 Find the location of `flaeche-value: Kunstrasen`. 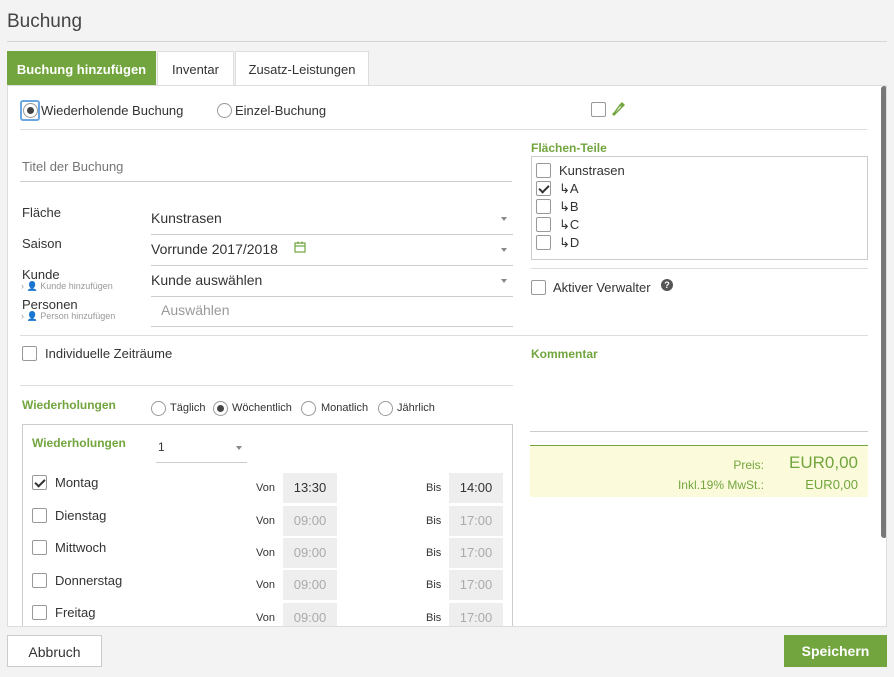

flaeche-value: Kunstrasen is located at coordinates (186, 218).